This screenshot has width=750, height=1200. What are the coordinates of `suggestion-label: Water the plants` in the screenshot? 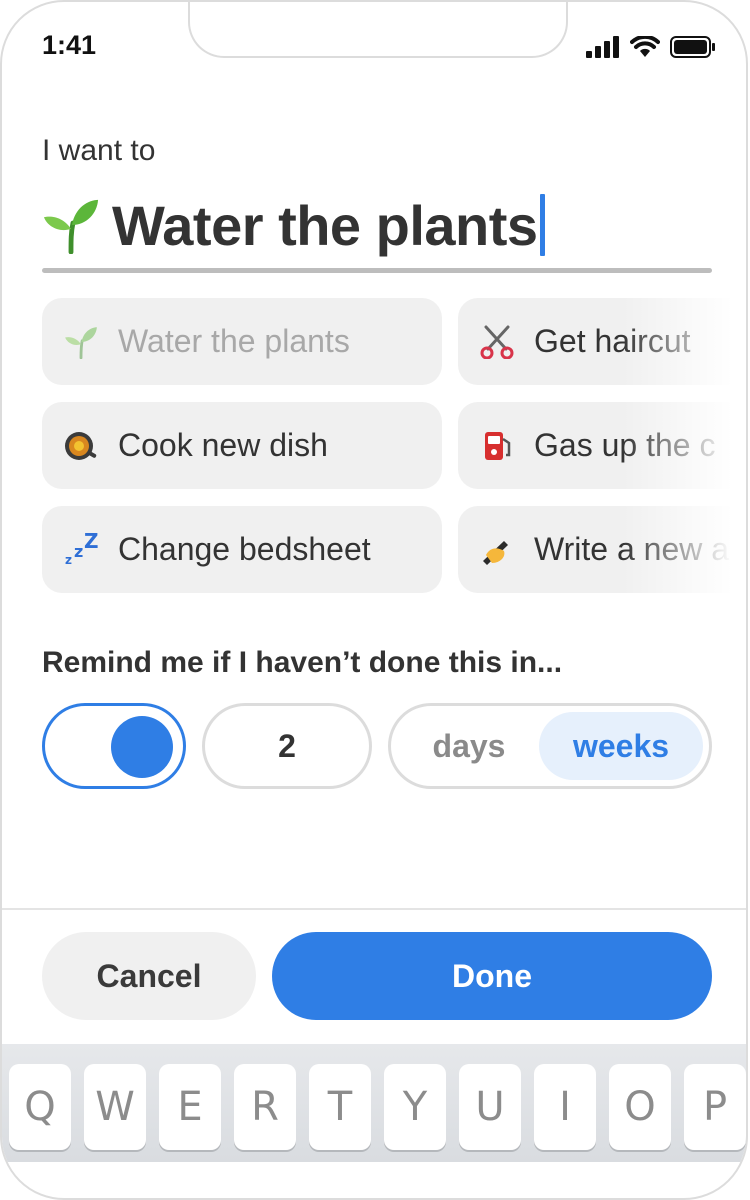 It's located at (234, 341).